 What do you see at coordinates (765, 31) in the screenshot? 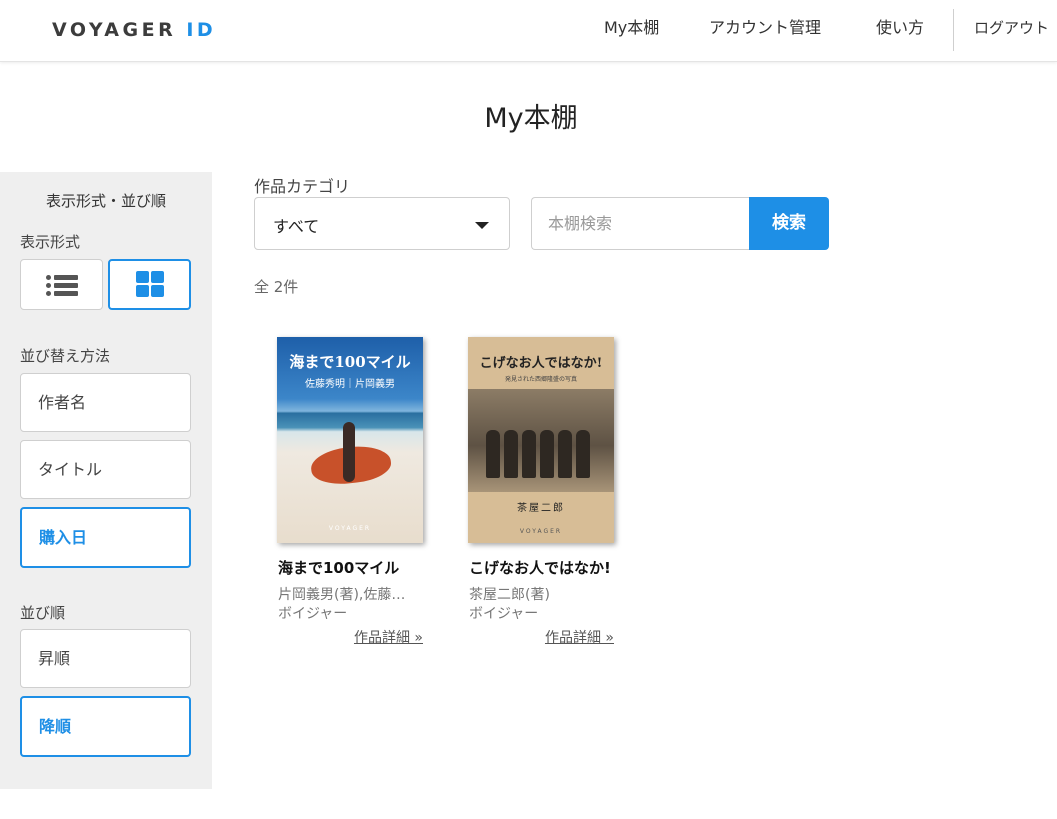
I see `nav-account-management: アカウント管理` at bounding box center [765, 31].